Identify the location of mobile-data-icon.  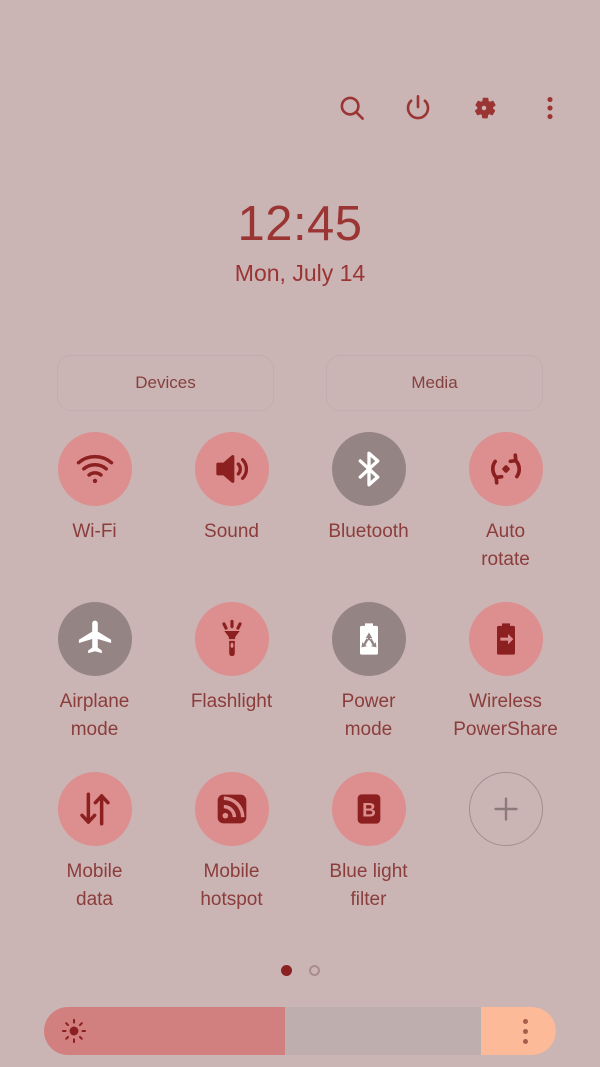
(94, 809).